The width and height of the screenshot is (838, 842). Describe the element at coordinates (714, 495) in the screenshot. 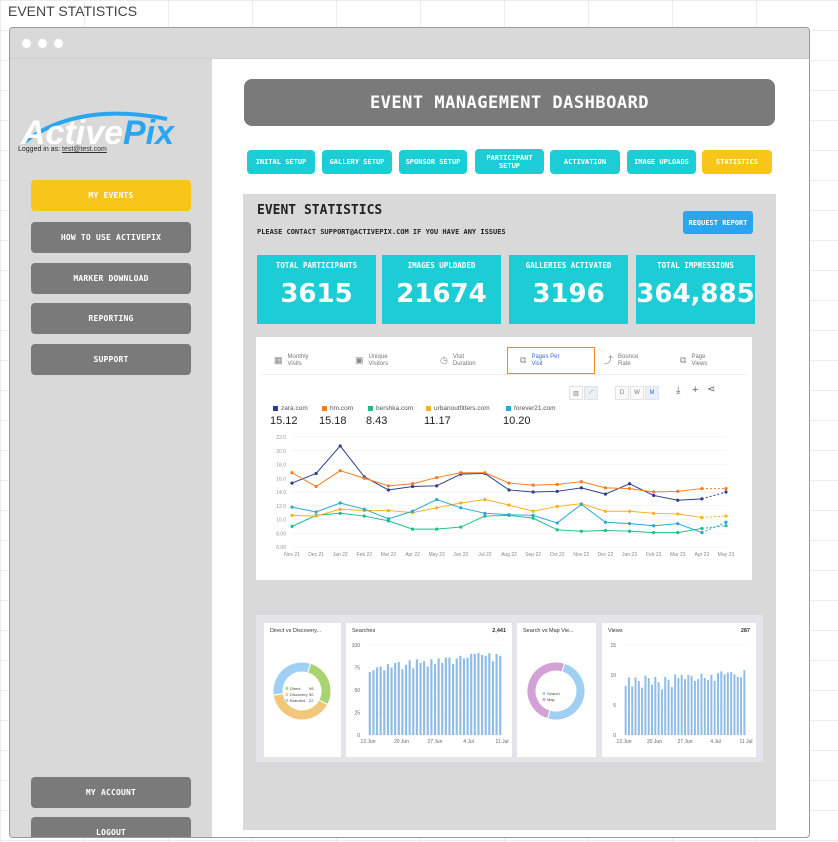

I see `series-line-projection` at that location.